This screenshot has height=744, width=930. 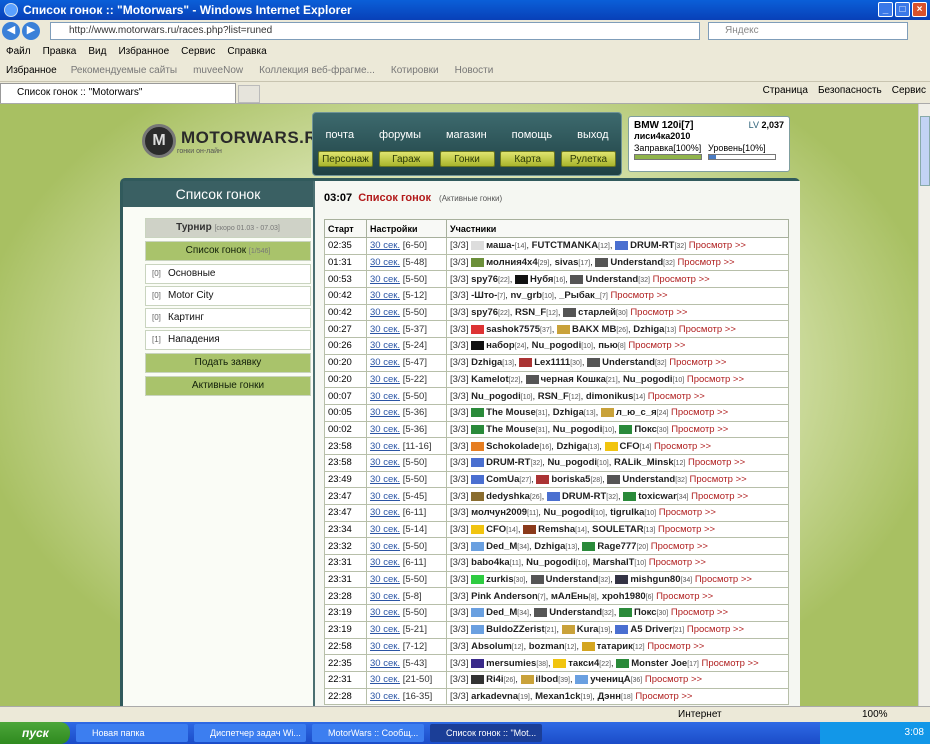 I want to click on player-name: пью, so click(x=608, y=345).